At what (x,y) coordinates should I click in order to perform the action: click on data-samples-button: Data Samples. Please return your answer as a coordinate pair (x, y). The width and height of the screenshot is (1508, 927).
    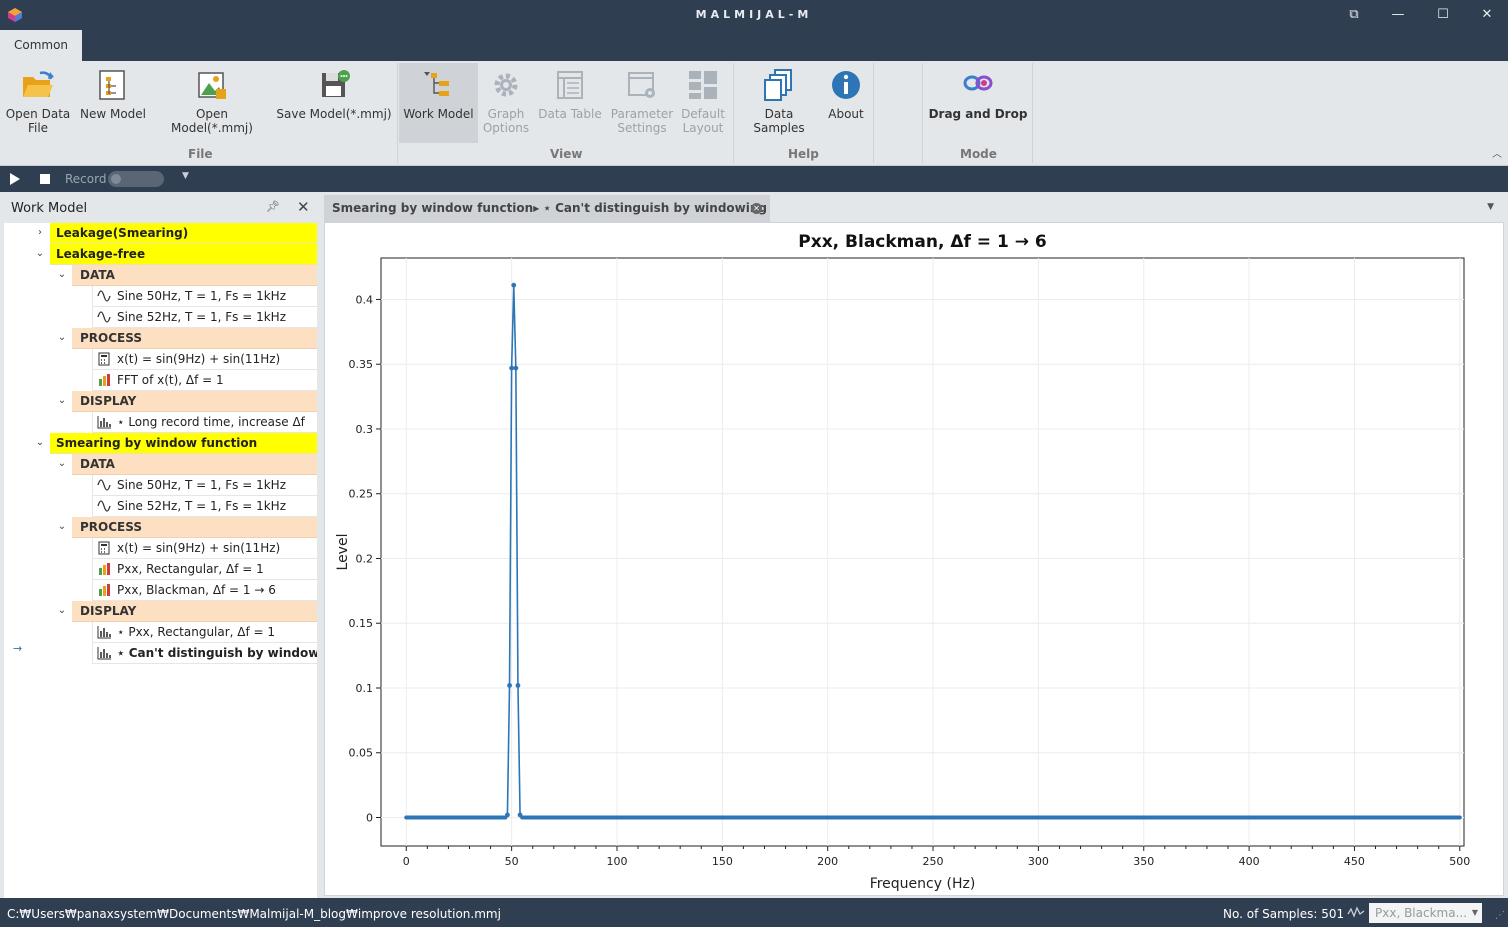
    Looking at the image, I should click on (779, 103).